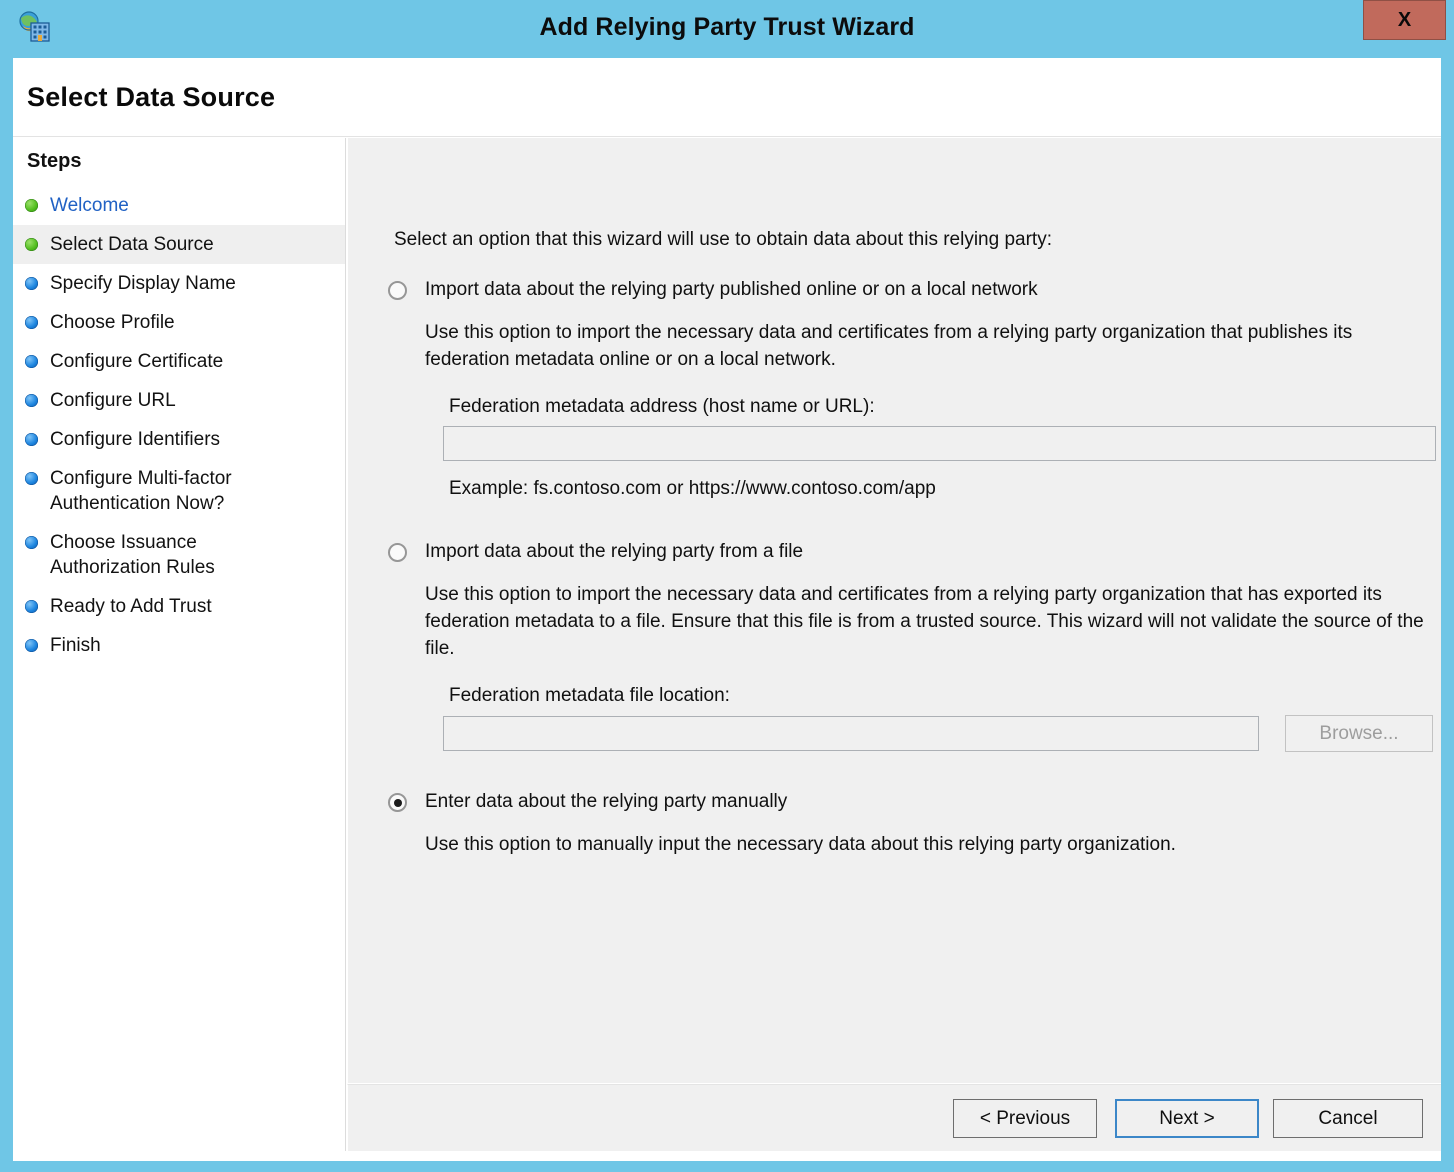 The height and width of the screenshot is (1172, 1454). What do you see at coordinates (1025, 1118) in the screenshot?
I see `previous-button: < Previous` at bounding box center [1025, 1118].